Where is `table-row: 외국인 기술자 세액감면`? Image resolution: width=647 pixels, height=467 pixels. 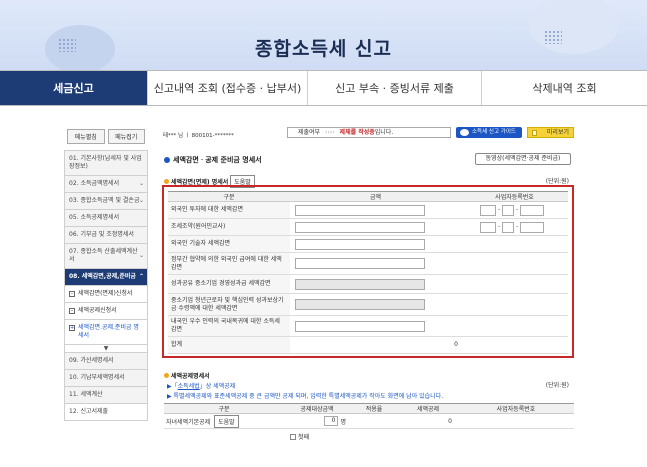
table-row: 외국인 기술자 세액감면 is located at coordinates (368, 244).